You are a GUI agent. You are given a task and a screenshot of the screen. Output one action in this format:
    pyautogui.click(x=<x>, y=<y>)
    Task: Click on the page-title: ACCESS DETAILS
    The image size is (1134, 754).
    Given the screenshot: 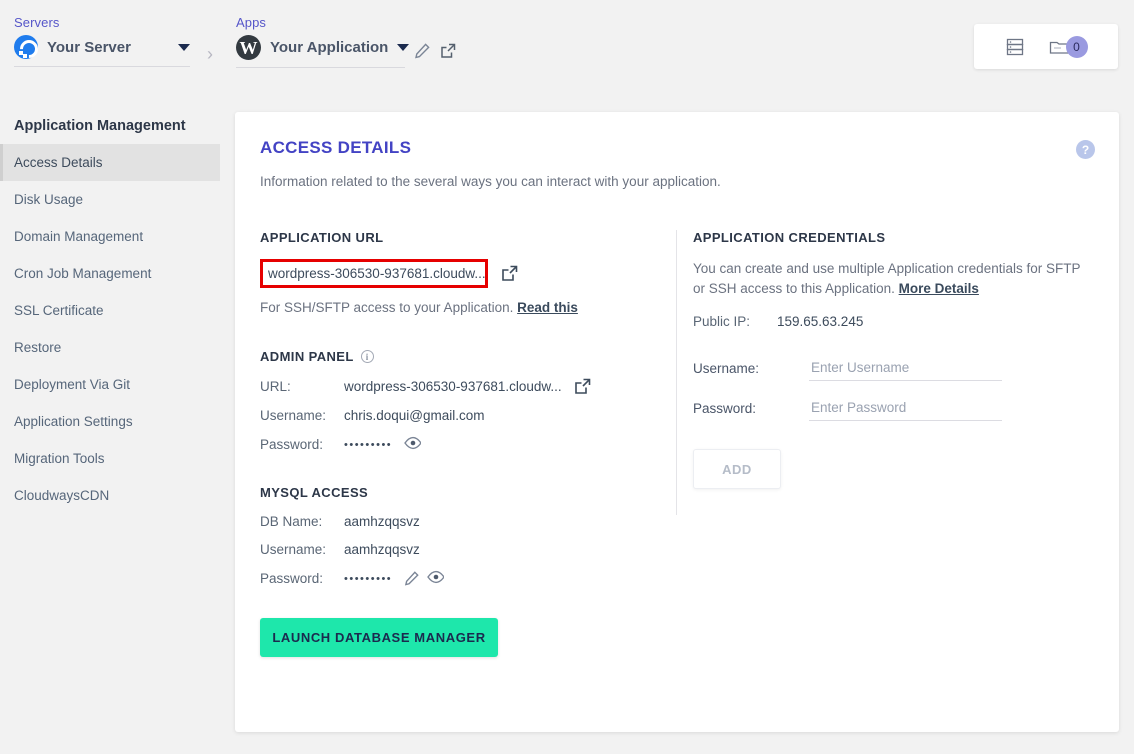 What is the action you would take?
    pyautogui.click(x=336, y=147)
    